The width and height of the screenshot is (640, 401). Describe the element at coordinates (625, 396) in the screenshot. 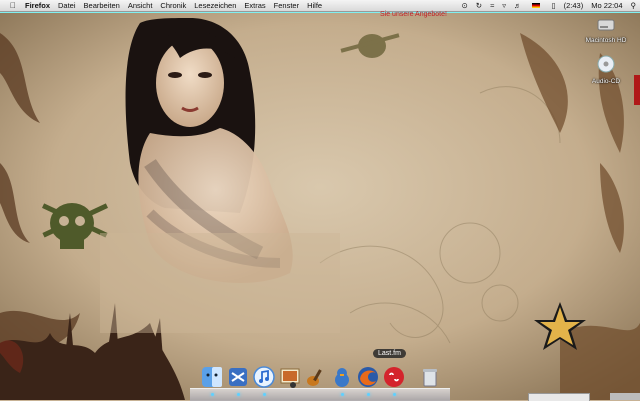

I see `window-tab-secondary` at that location.